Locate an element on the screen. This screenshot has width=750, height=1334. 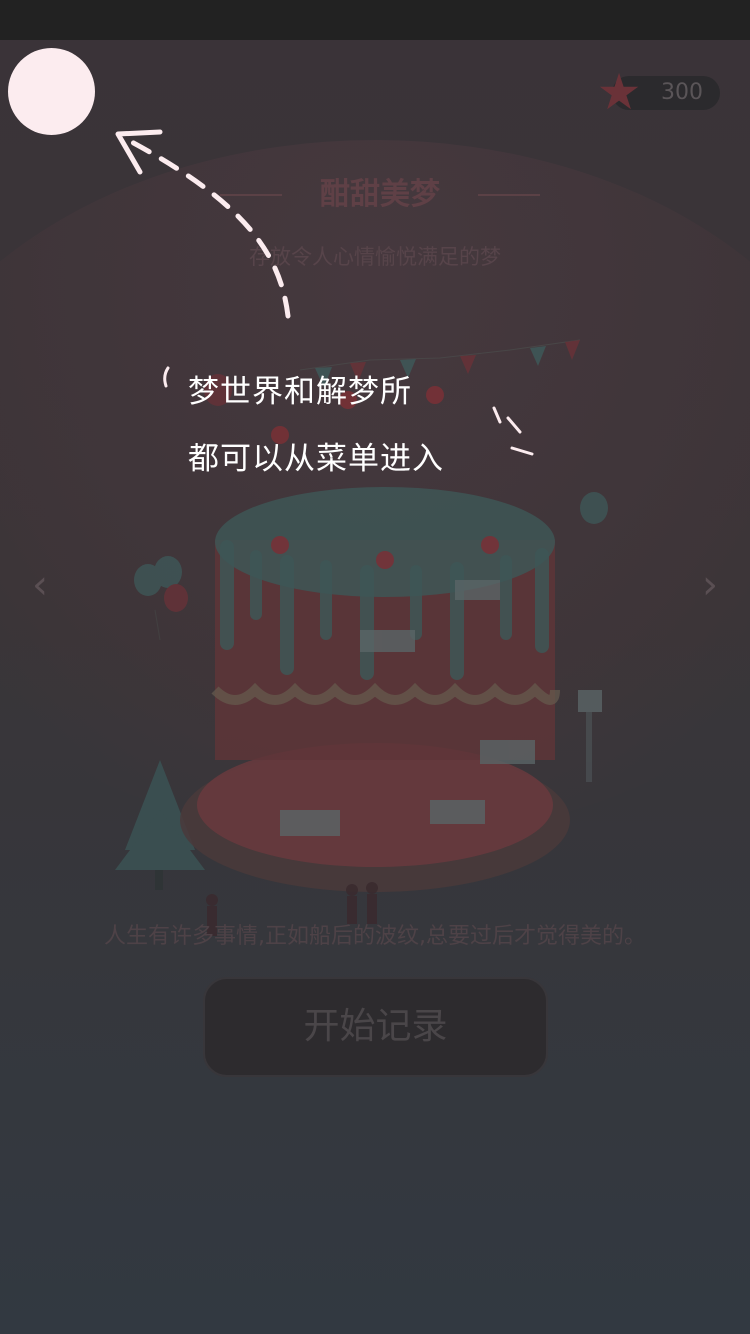
start-record-button: 开始记录 is located at coordinates (375, 1027).